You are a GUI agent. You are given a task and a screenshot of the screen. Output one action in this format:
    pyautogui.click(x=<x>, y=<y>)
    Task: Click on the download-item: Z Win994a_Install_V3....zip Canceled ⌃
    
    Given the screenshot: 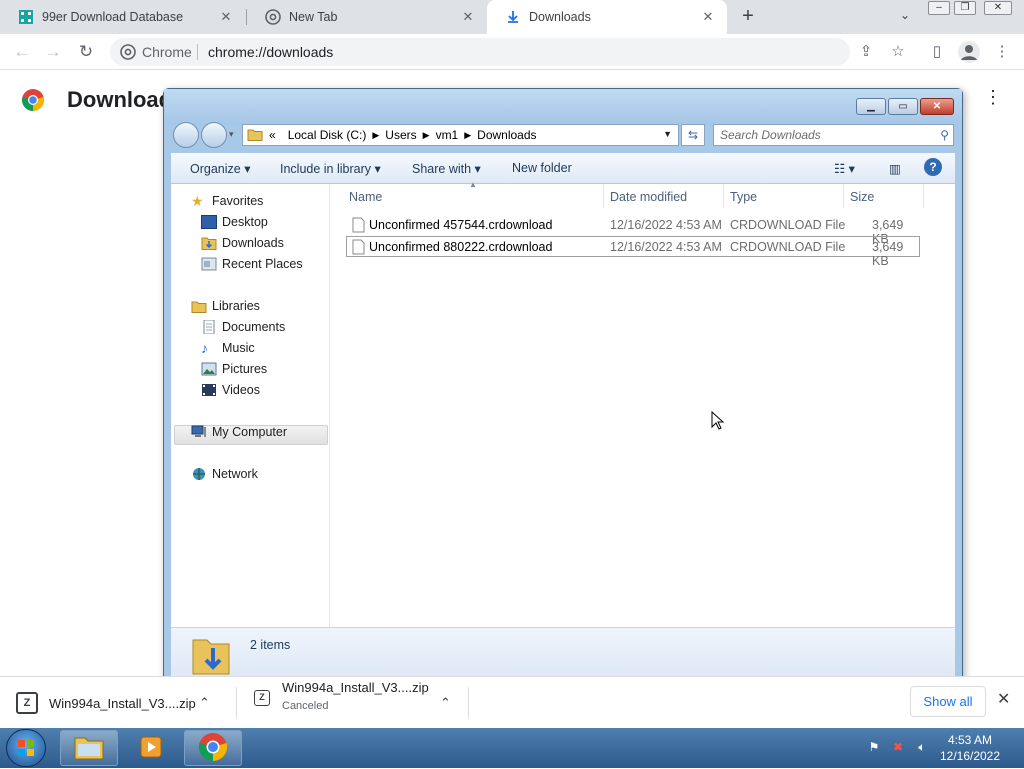 What is the action you would take?
    pyautogui.click(x=354, y=703)
    